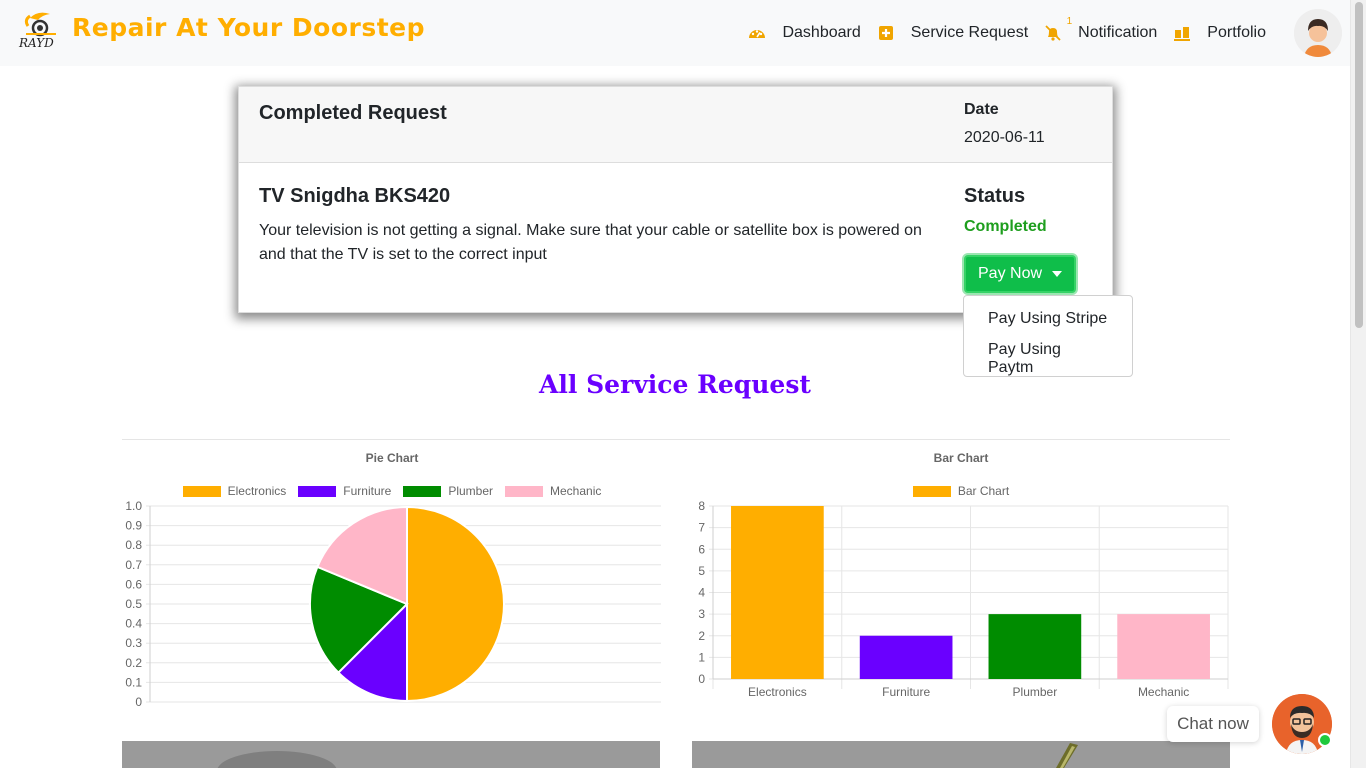  I want to click on legend-label: Furniture, so click(367, 491).